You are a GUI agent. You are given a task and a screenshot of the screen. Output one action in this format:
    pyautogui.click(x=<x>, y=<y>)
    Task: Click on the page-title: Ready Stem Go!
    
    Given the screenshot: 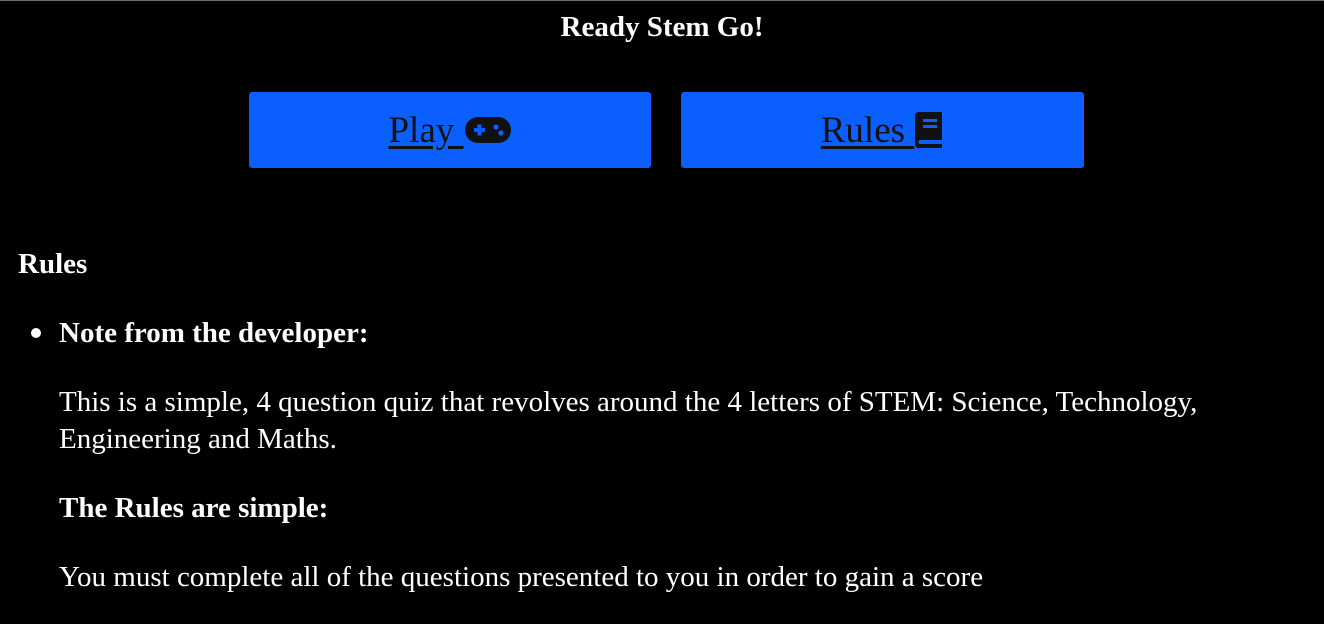 What is the action you would take?
    pyautogui.click(x=662, y=27)
    